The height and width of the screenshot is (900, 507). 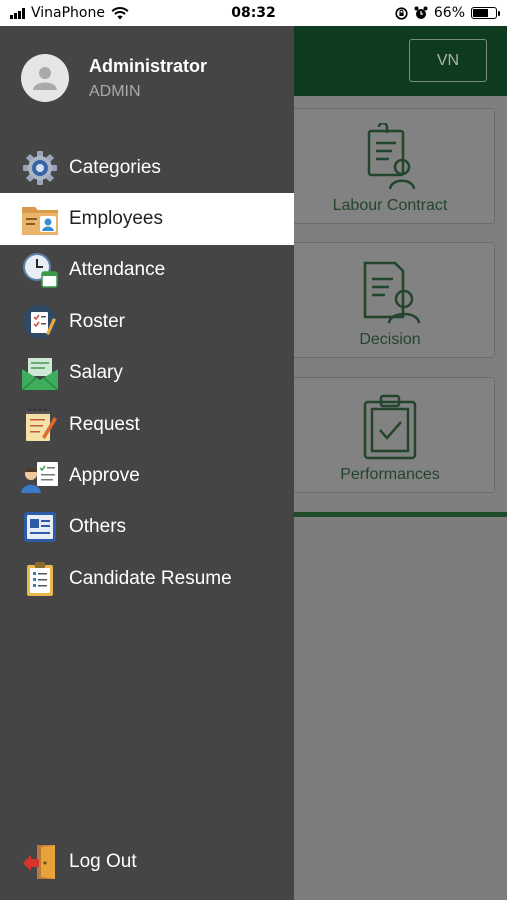 What do you see at coordinates (147, 862) in the screenshot?
I see `logout-button: Log Out` at bounding box center [147, 862].